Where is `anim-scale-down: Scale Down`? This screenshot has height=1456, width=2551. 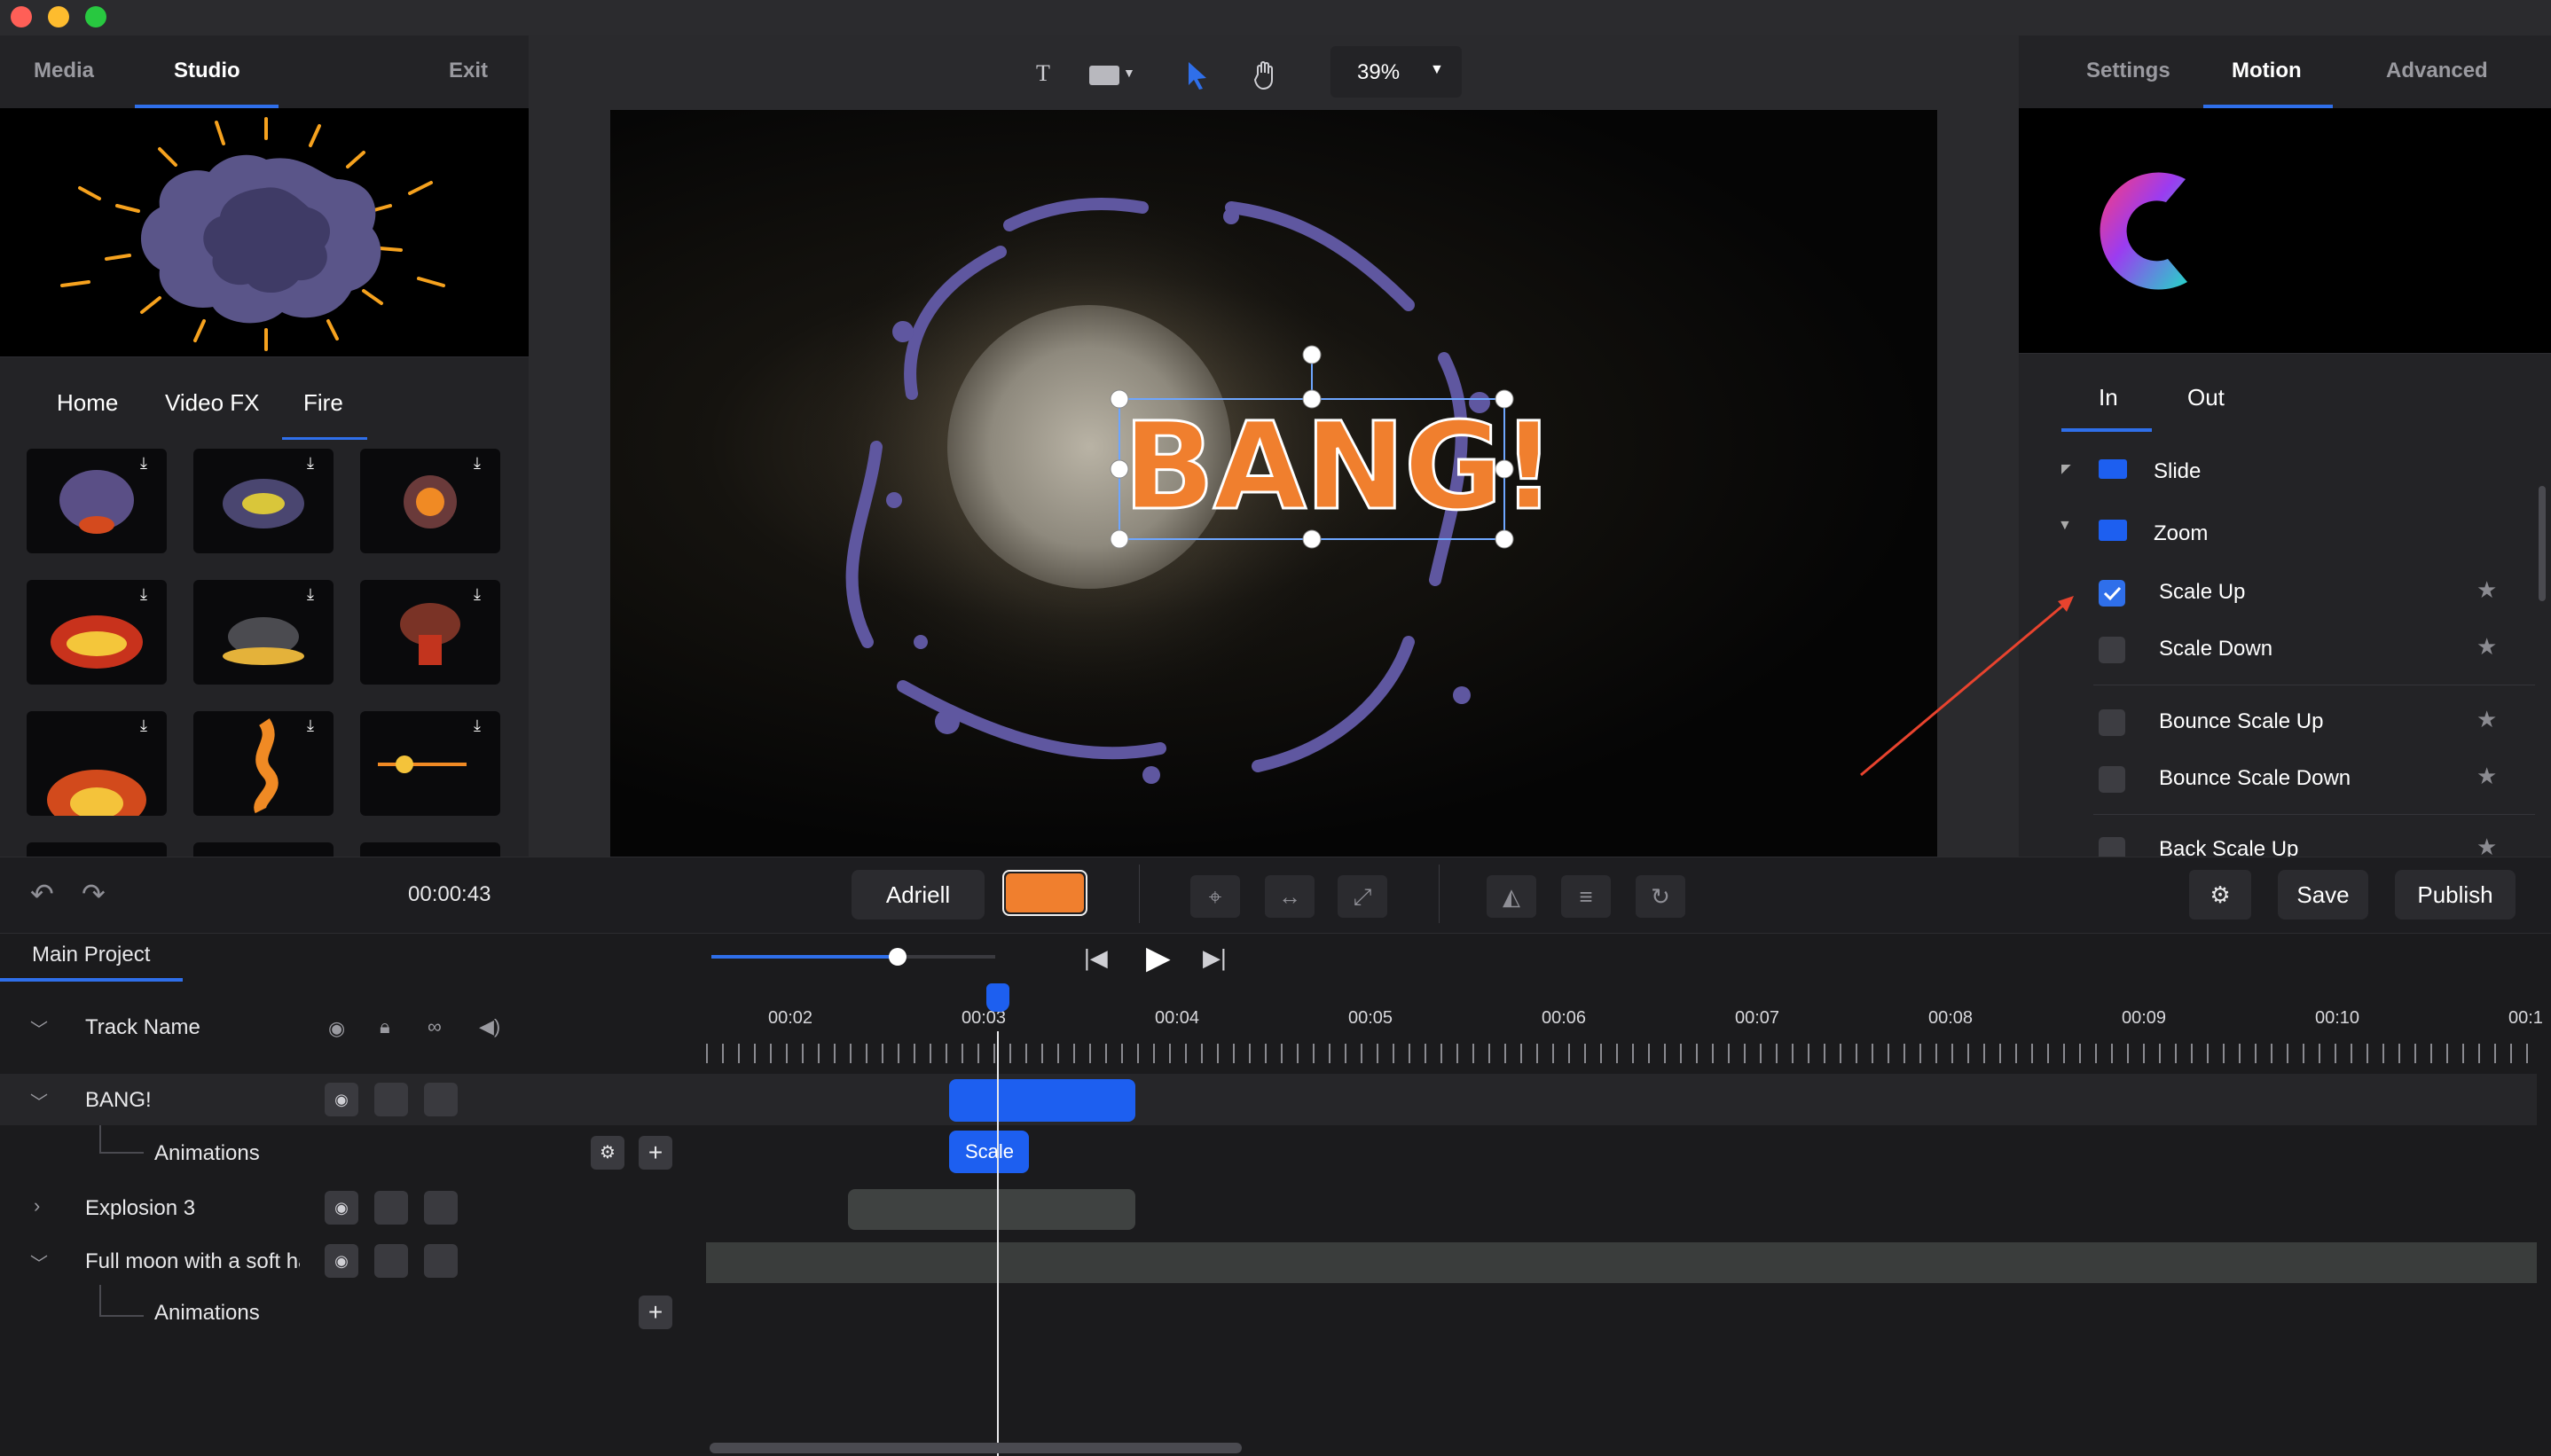
anim-scale-down: Scale Down is located at coordinates (2215, 649).